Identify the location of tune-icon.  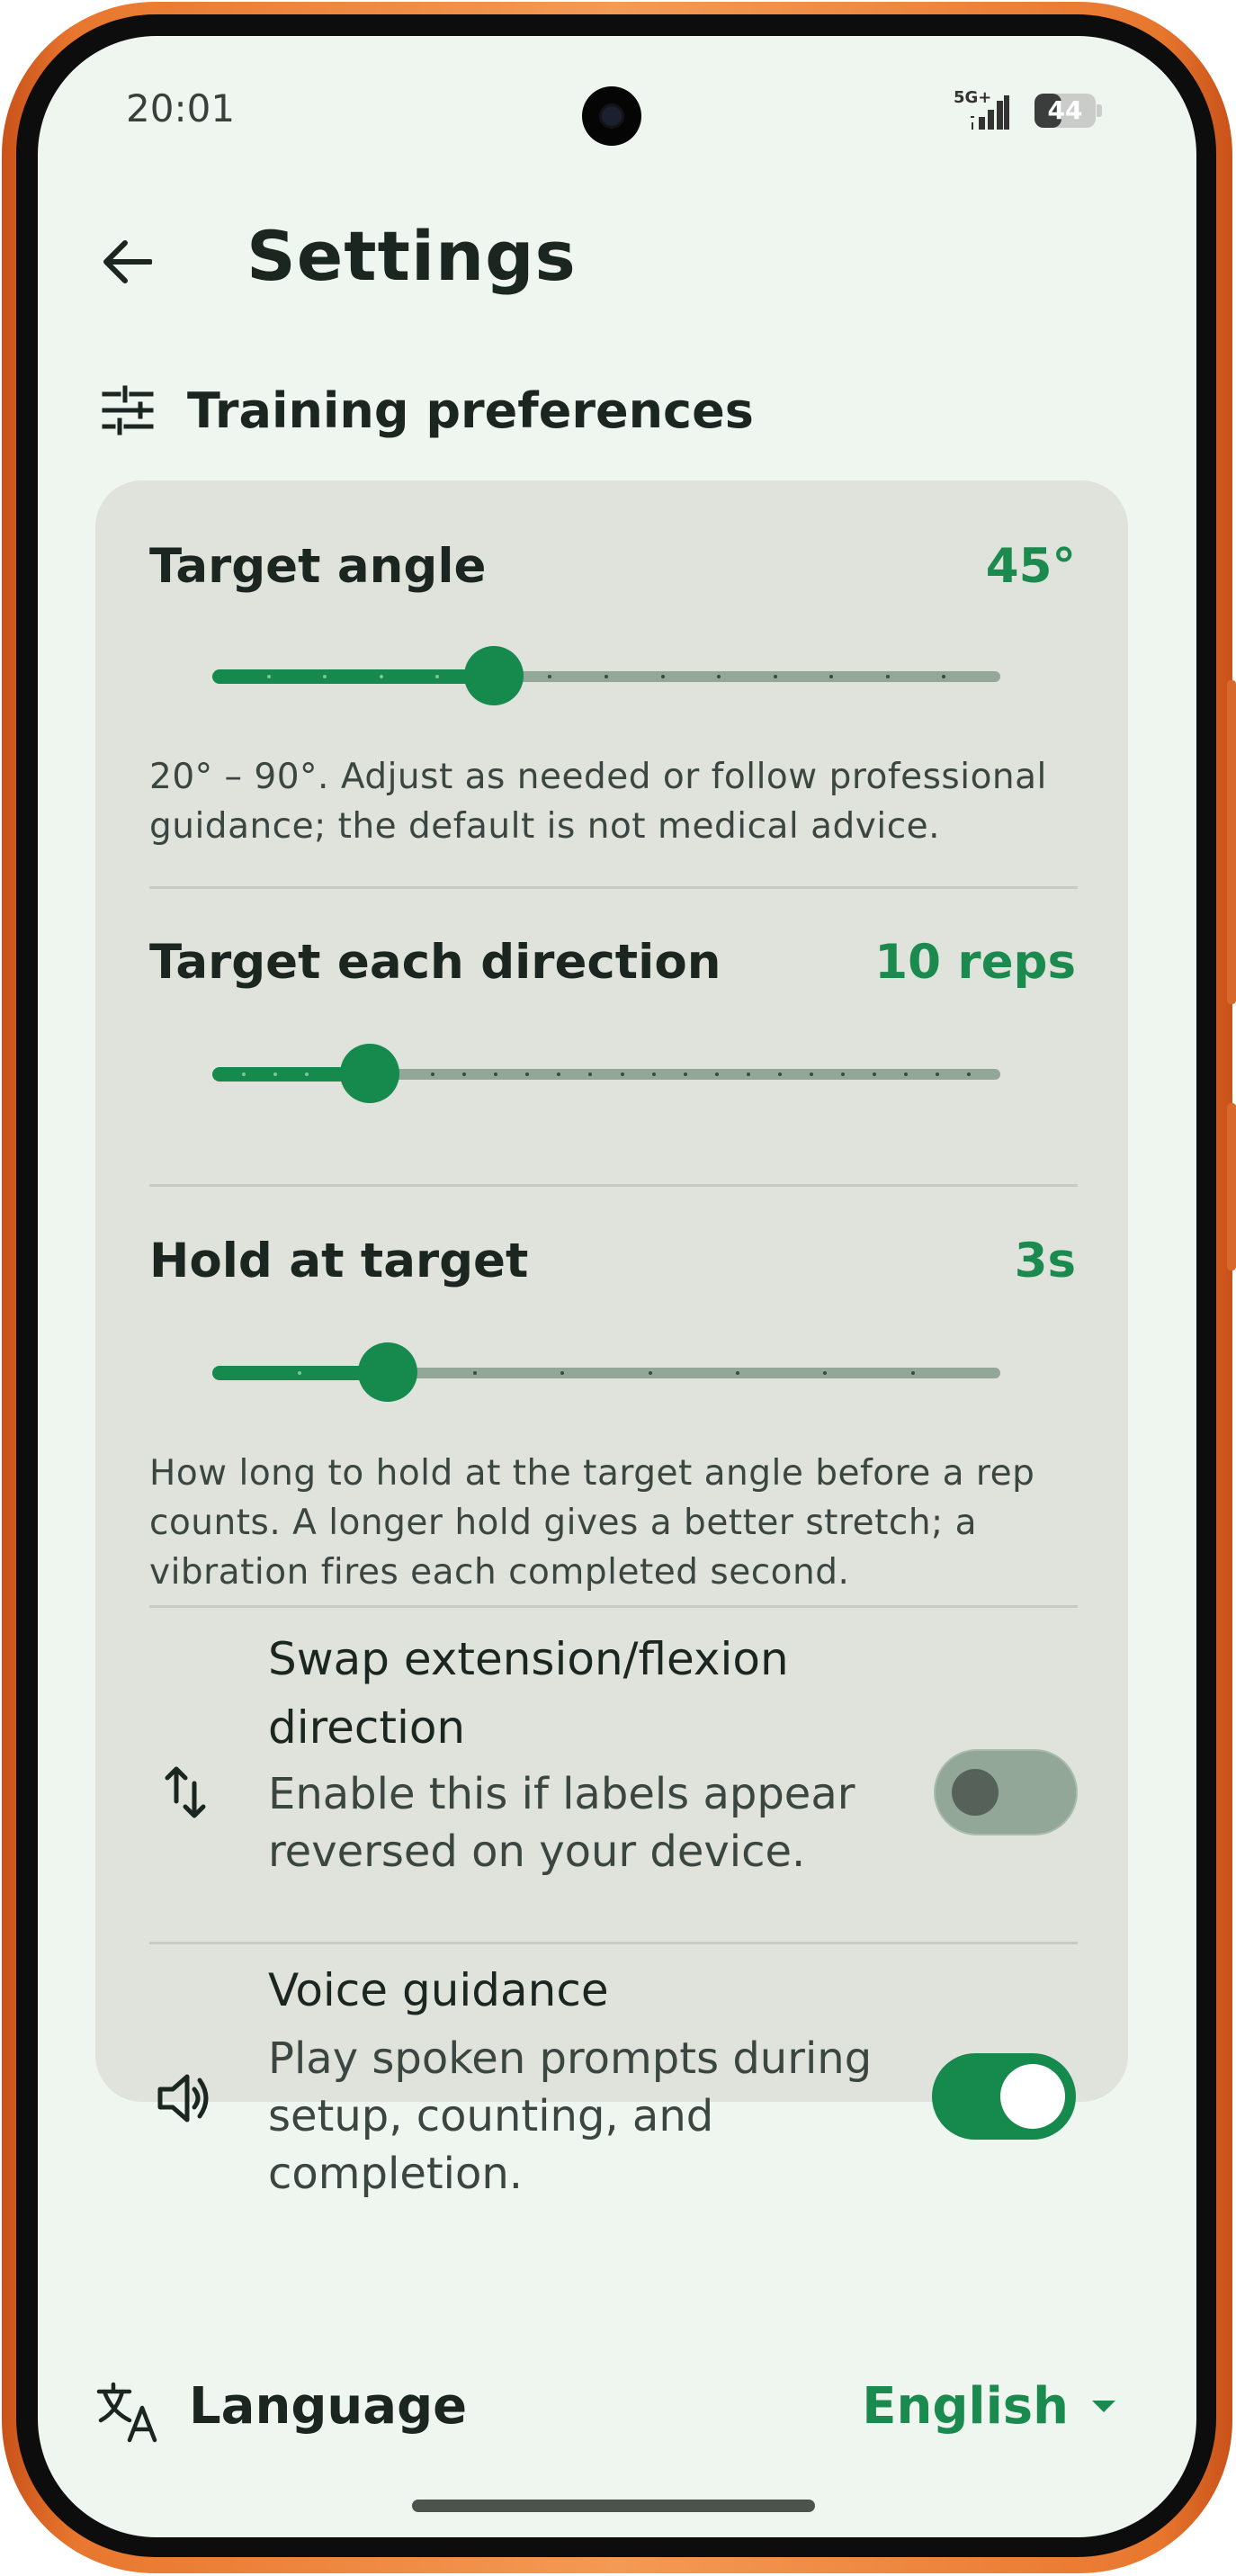
(128, 410).